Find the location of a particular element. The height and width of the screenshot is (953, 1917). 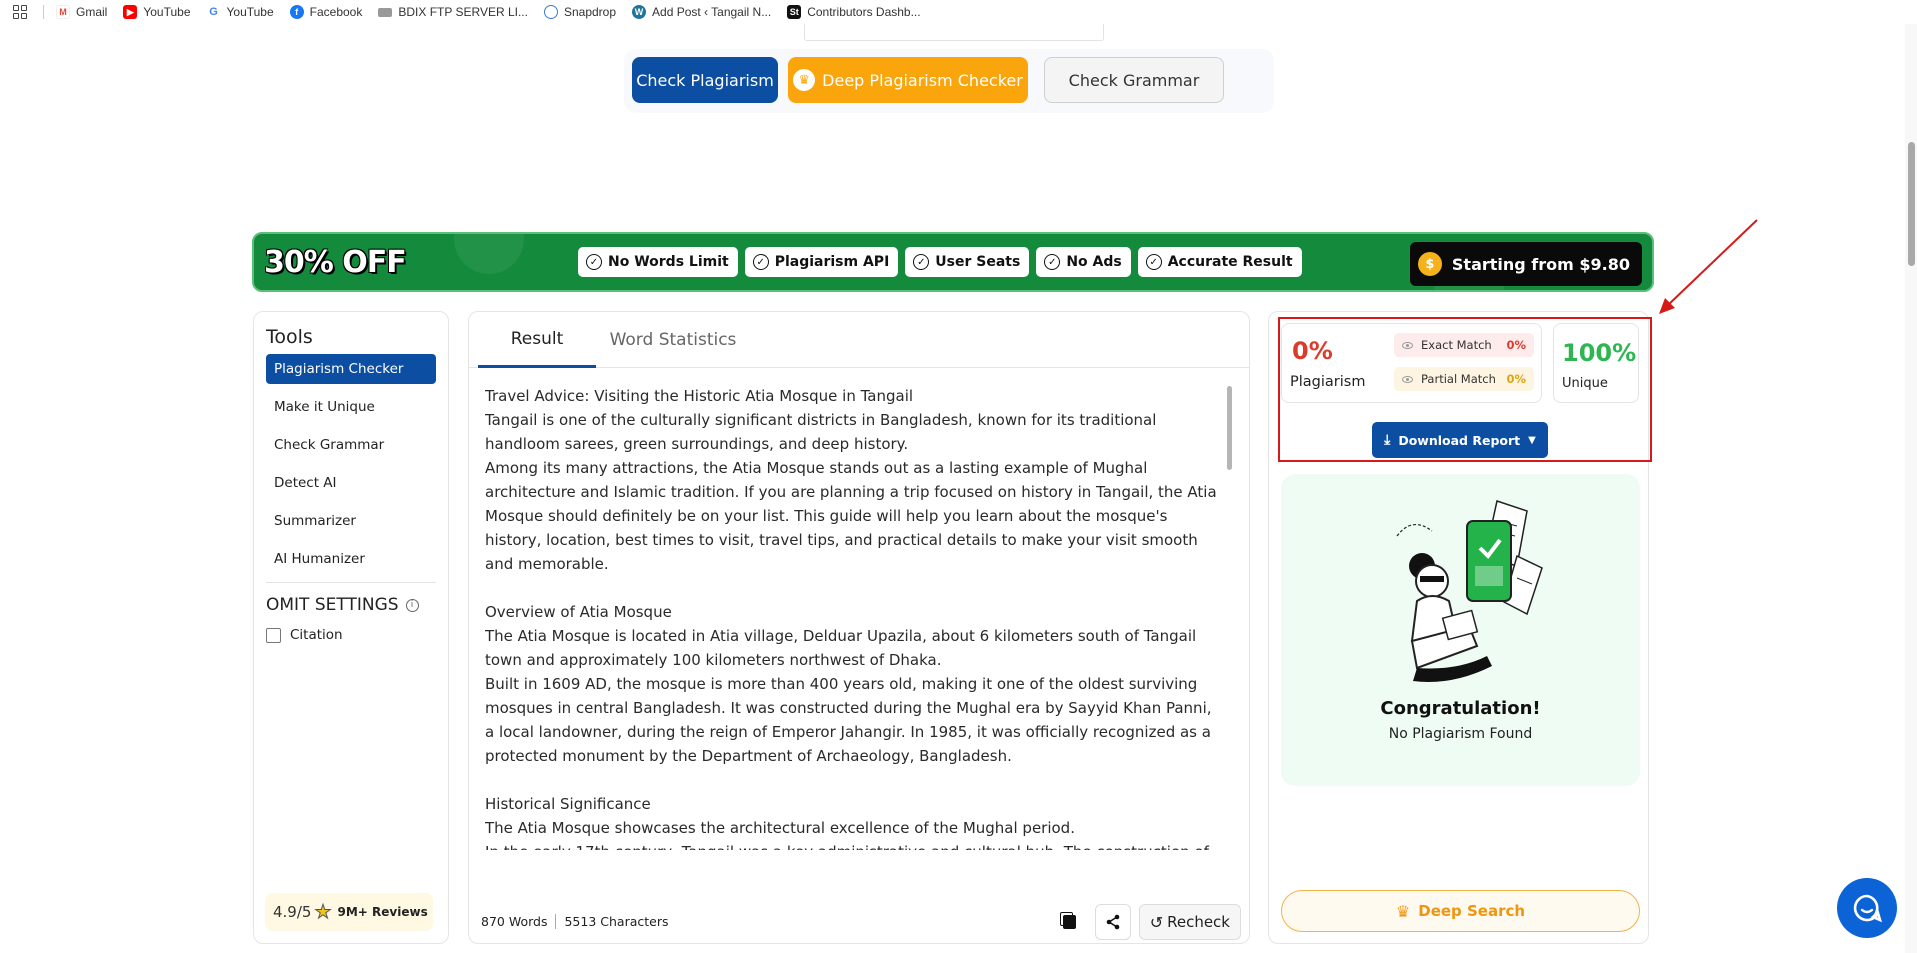

deep-plagiarism-button: ♛ Deep Plagiarism Checker is located at coordinates (908, 80).